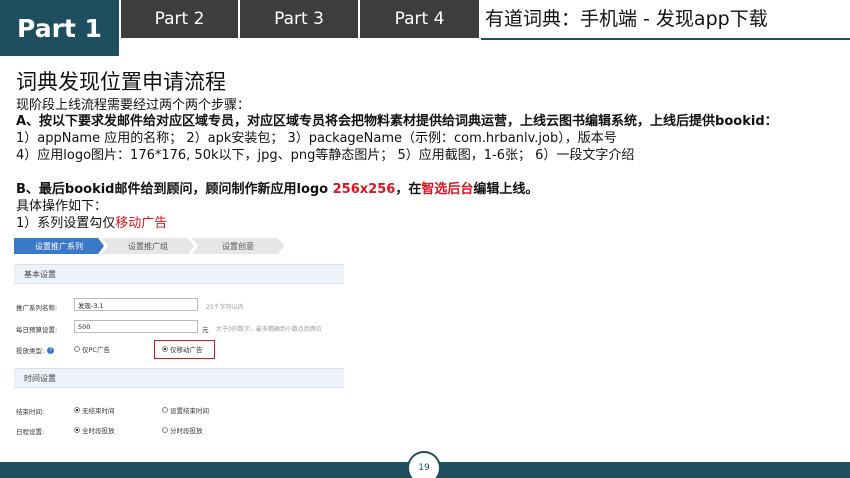 The height and width of the screenshot is (478, 850). I want to click on ops-label: 具体操作如下：, so click(62, 206).